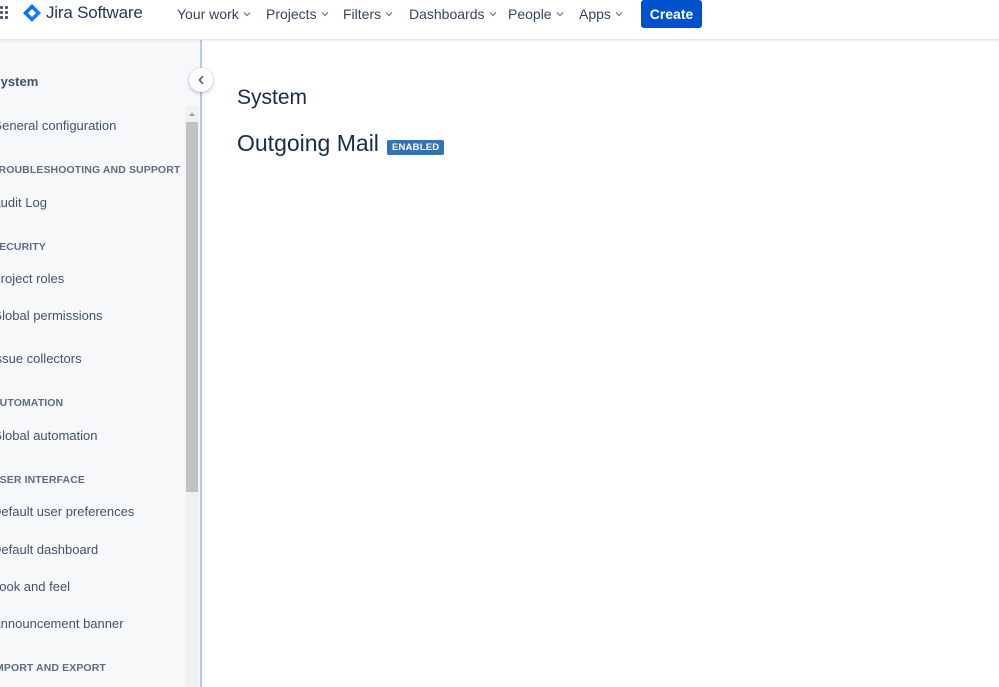  I want to click on sidebar-item-look-and-feel: Look and feel, so click(35, 586).